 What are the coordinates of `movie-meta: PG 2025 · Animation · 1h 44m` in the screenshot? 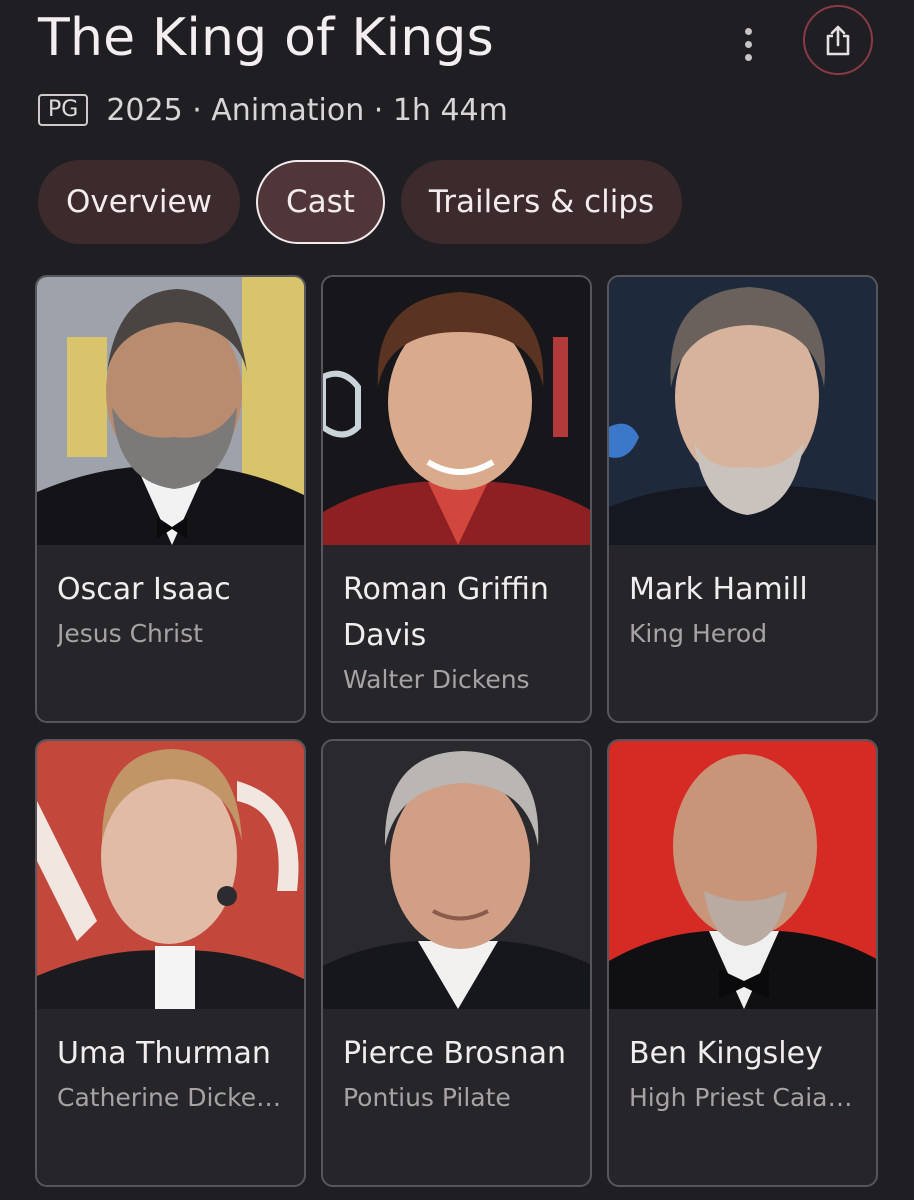 It's located at (273, 110).